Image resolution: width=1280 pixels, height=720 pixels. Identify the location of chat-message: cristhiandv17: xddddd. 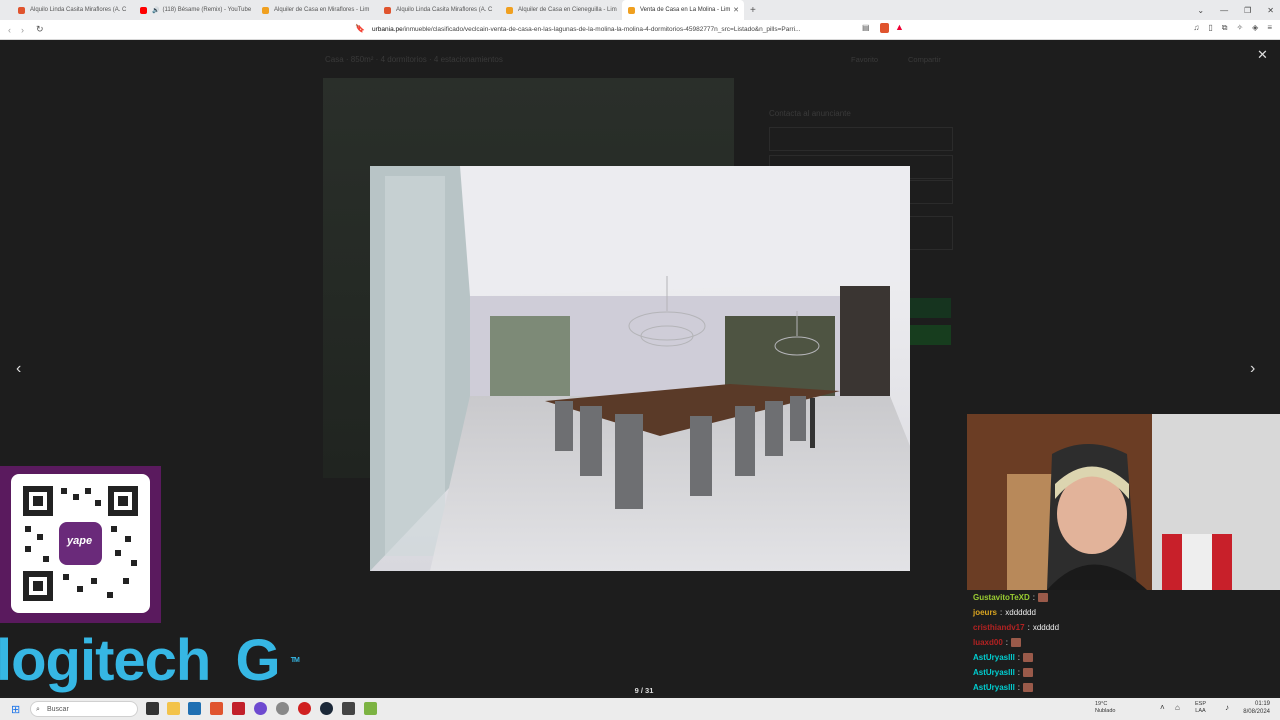
(1123, 627).